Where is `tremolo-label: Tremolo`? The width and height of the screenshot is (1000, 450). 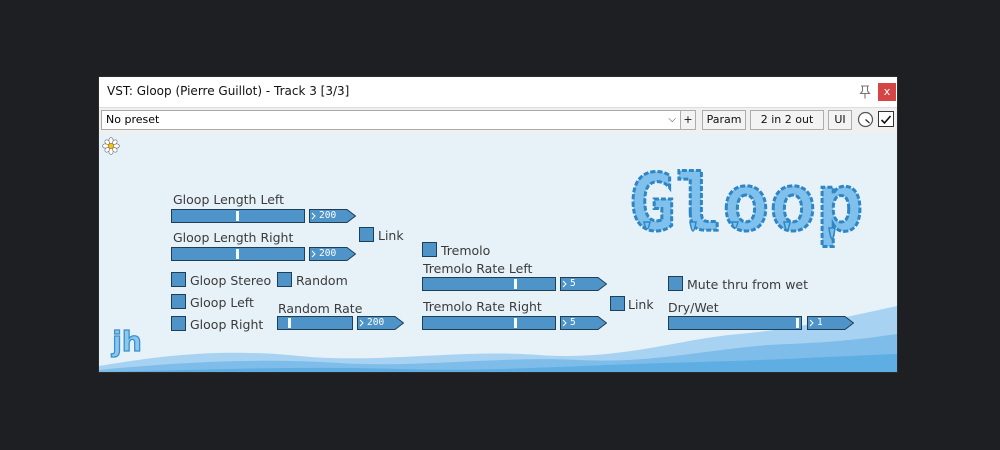
tremolo-label: Tremolo is located at coordinates (466, 250).